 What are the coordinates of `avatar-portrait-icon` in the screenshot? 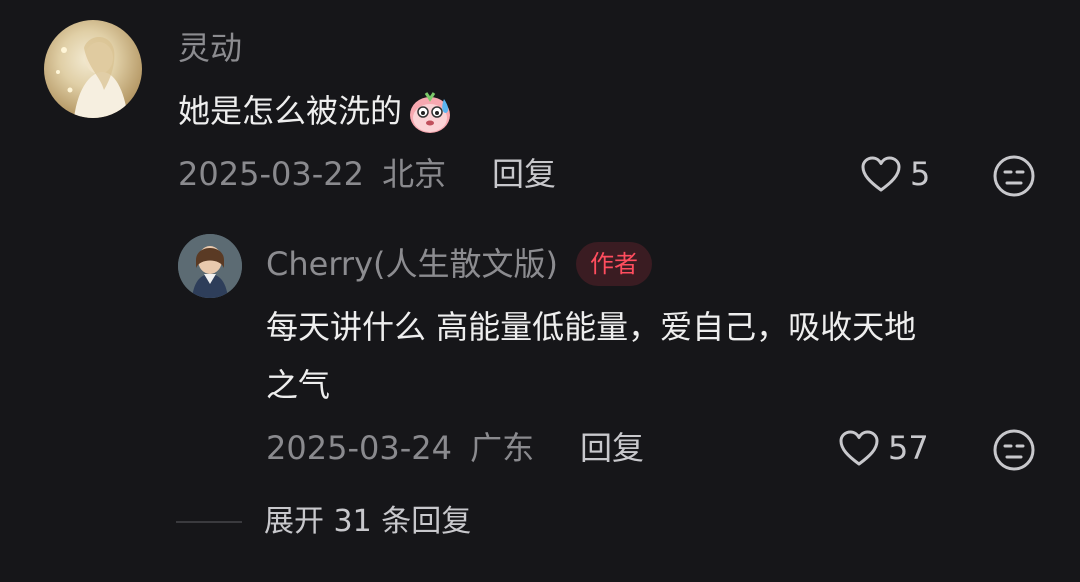 It's located at (210, 266).